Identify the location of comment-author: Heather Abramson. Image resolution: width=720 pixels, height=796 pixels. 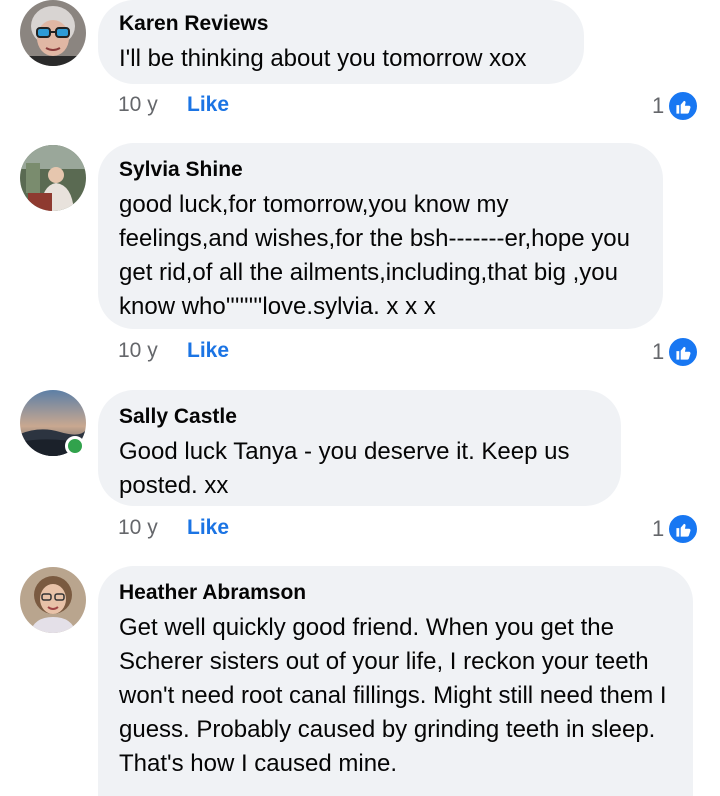
(395, 593).